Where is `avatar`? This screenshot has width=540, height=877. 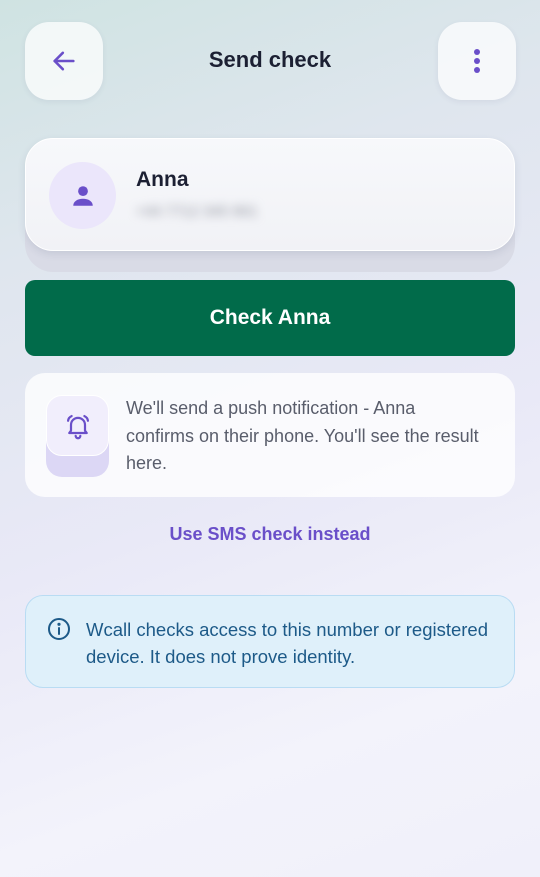
avatar is located at coordinates (82, 195).